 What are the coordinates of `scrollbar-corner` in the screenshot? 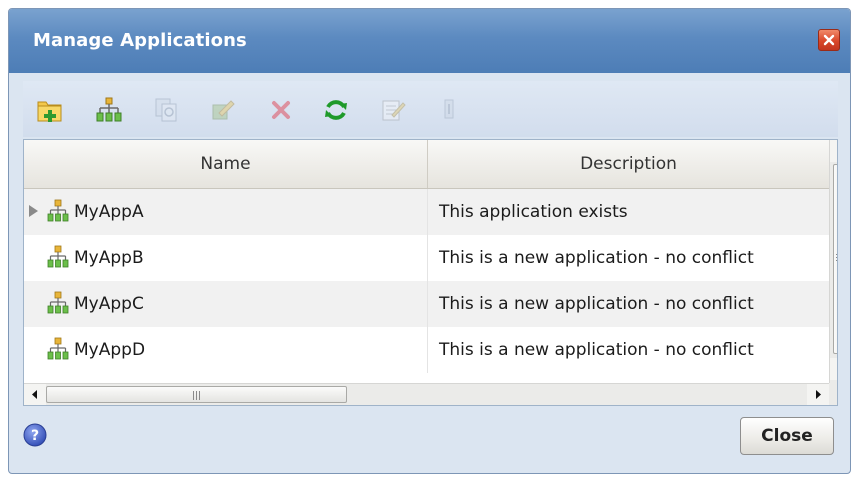 It's located at (833, 394).